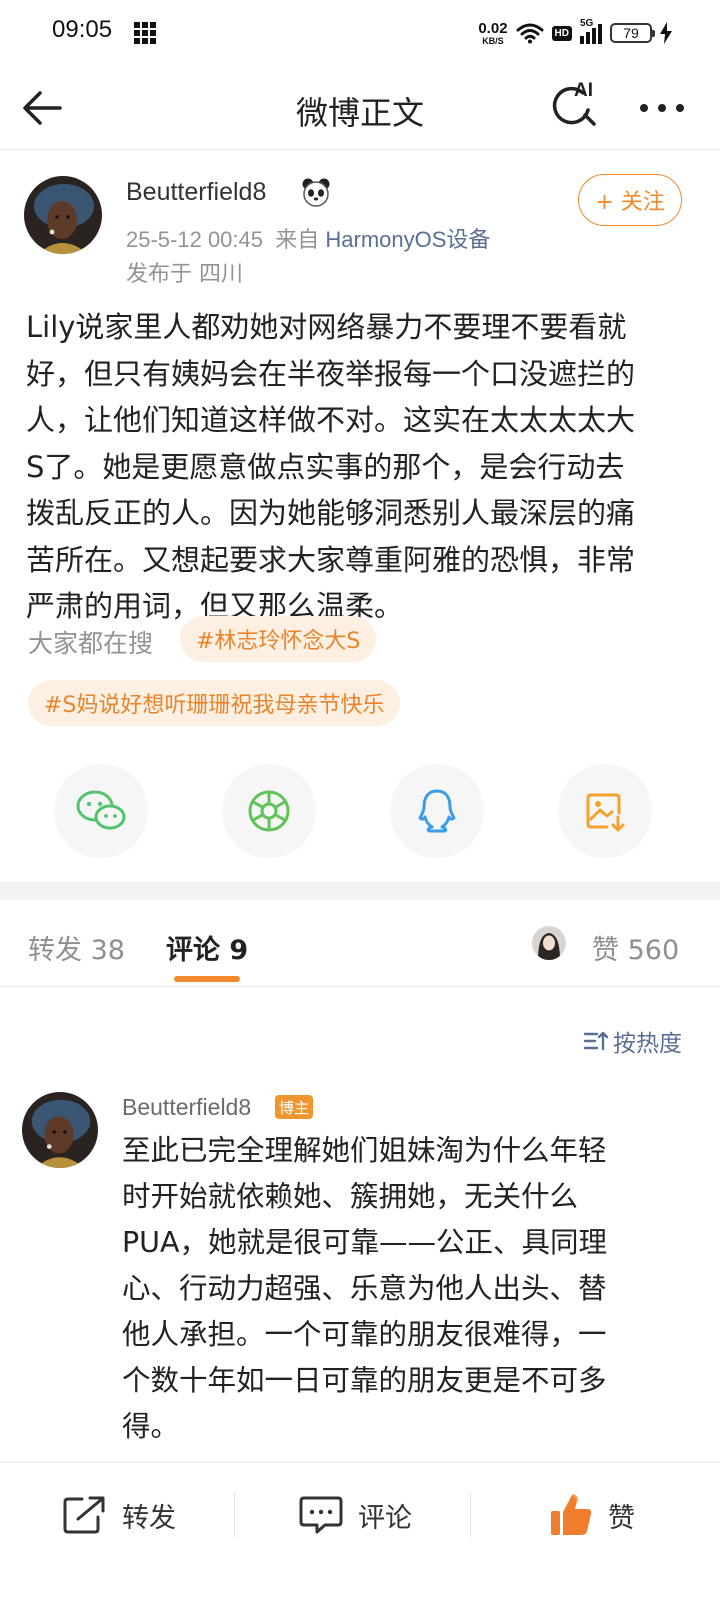 This screenshot has height=1600, width=720. I want to click on sort-label: 按热度, so click(647, 1044).